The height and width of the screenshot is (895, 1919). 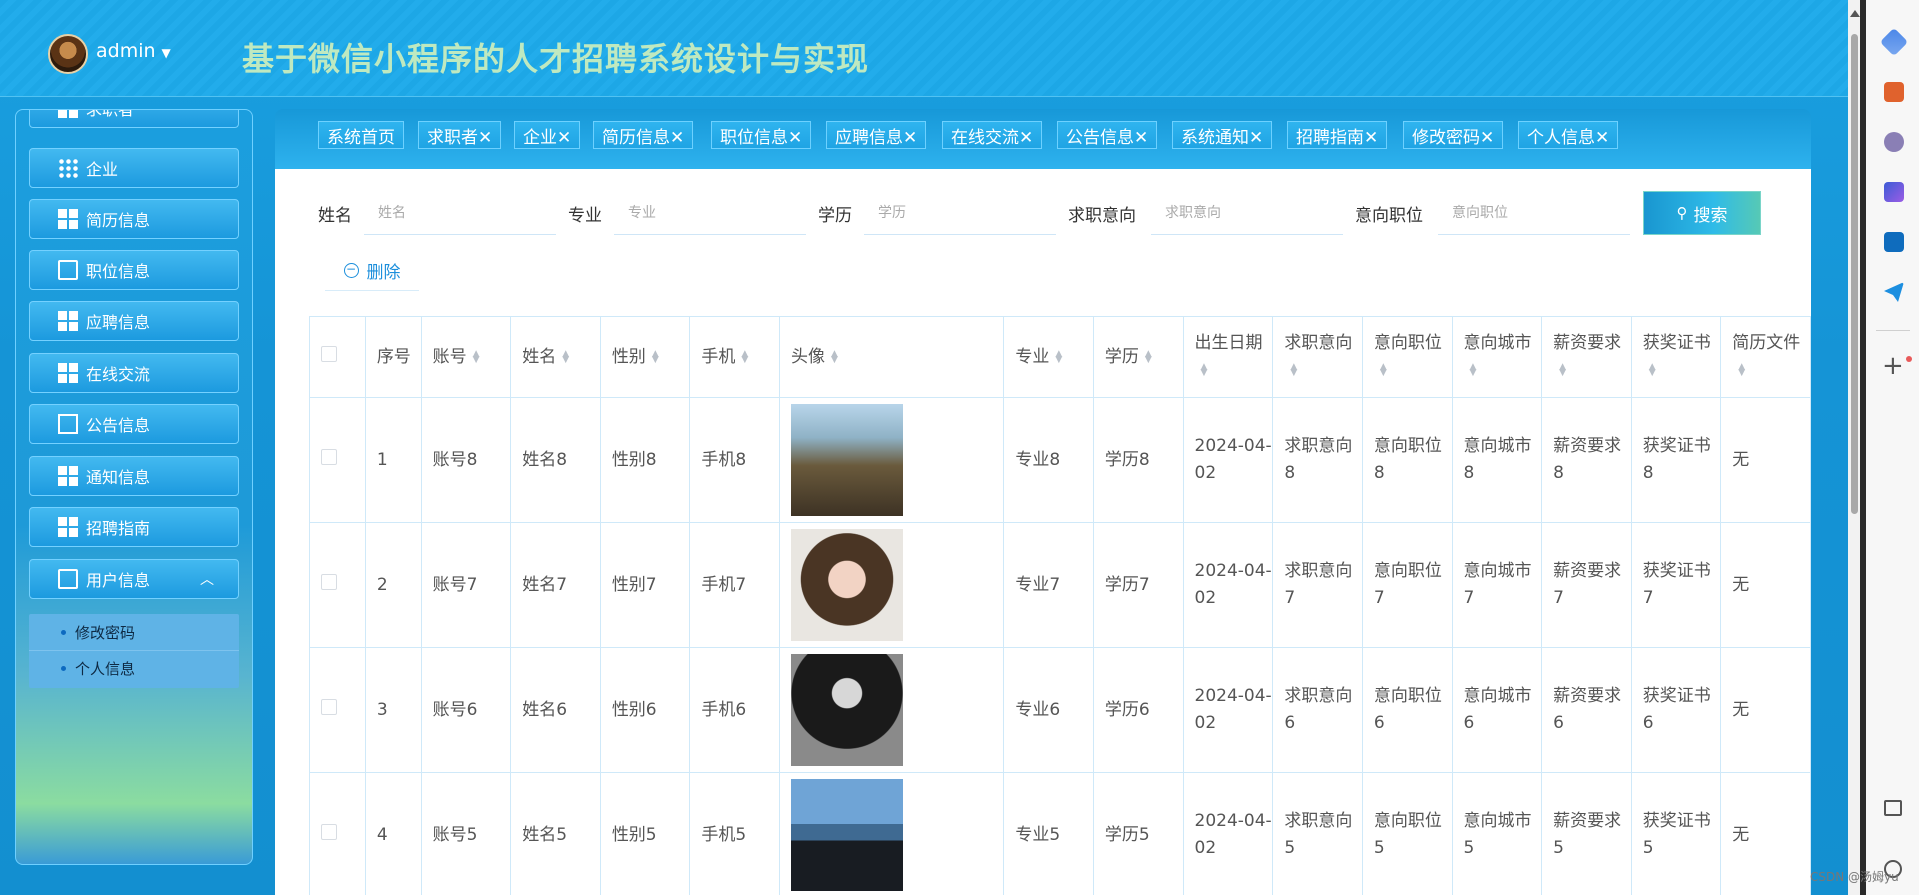 I want to click on page-scrollbar, so click(x=1854, y=447).